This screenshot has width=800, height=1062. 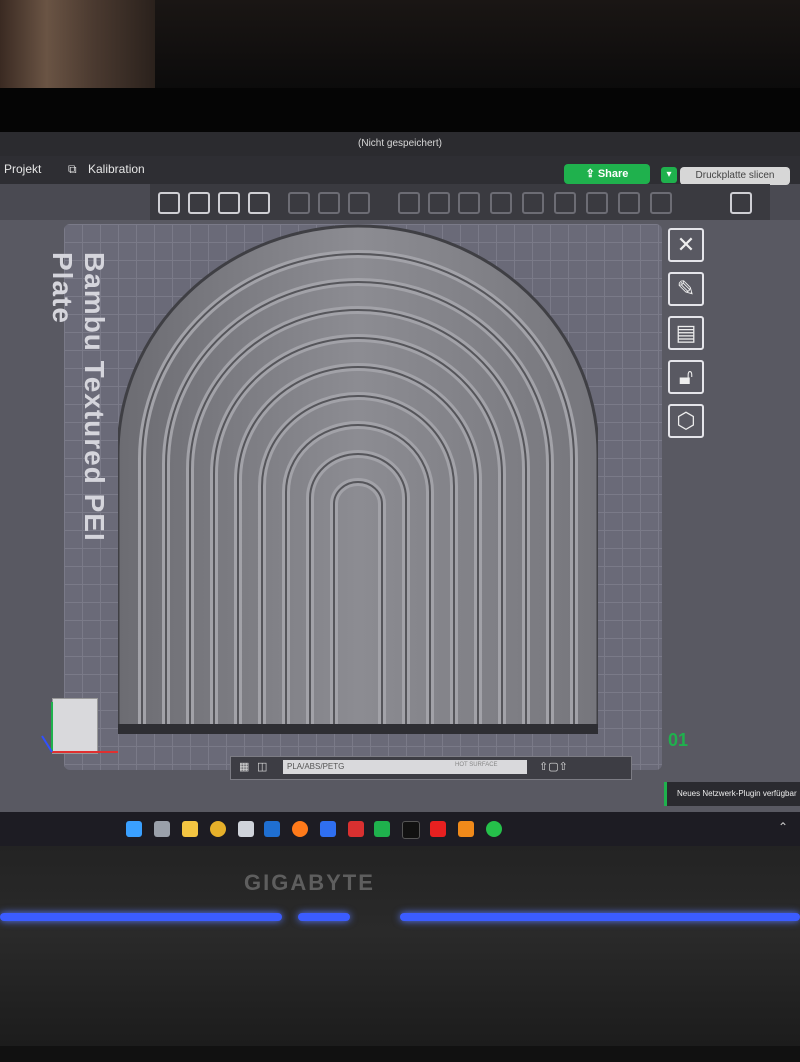 I want to click on plate-number: 01, so click(x=678, y=740).